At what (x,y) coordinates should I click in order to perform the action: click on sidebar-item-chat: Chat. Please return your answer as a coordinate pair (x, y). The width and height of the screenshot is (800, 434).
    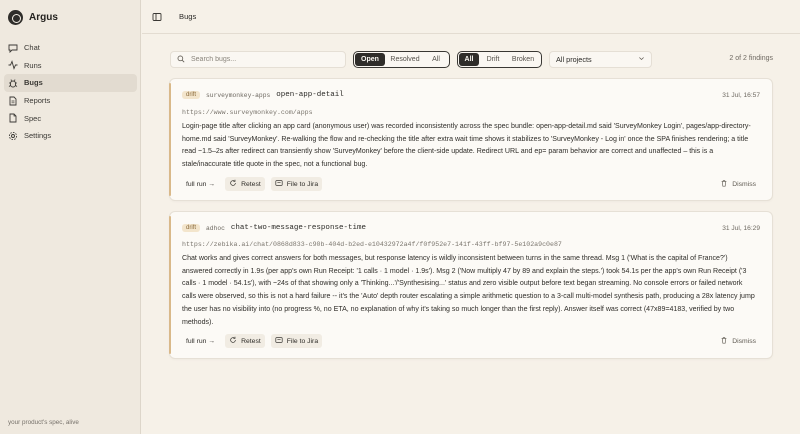
    Looking at the image, I should click on (70, 48).